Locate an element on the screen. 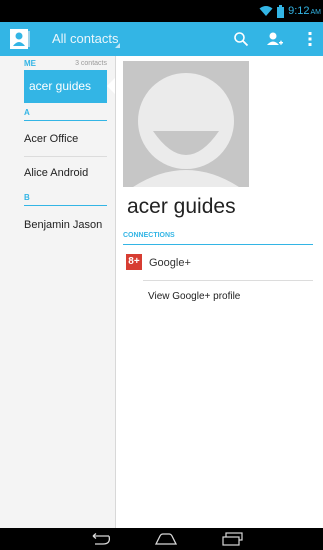  contact-item-alice-android: Alice Android is located at coordinates (65, 173).